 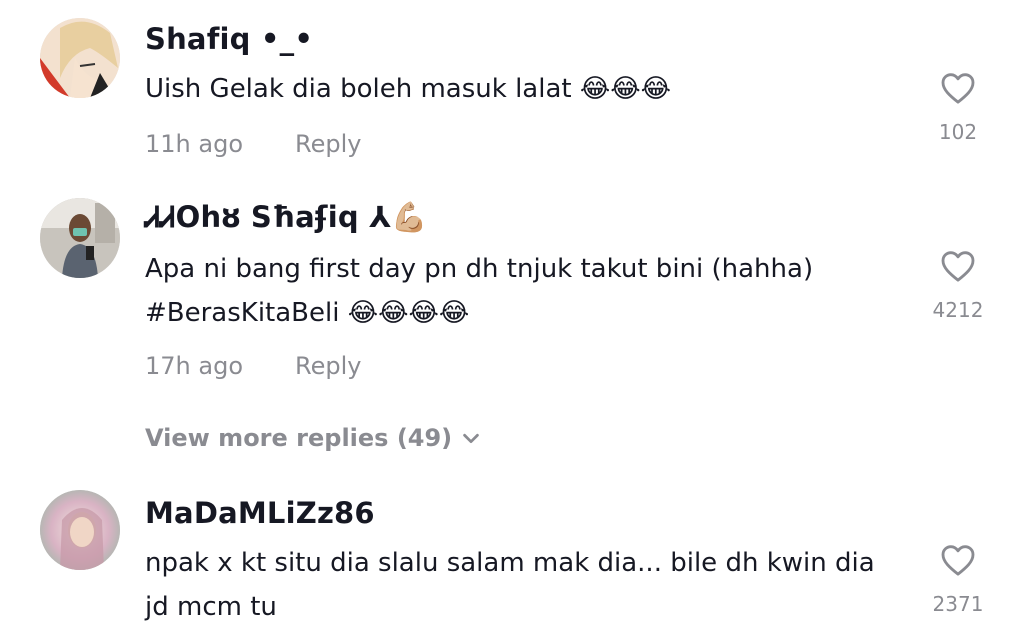 I want to click on like-count: 102, so click(x=958, y=132).